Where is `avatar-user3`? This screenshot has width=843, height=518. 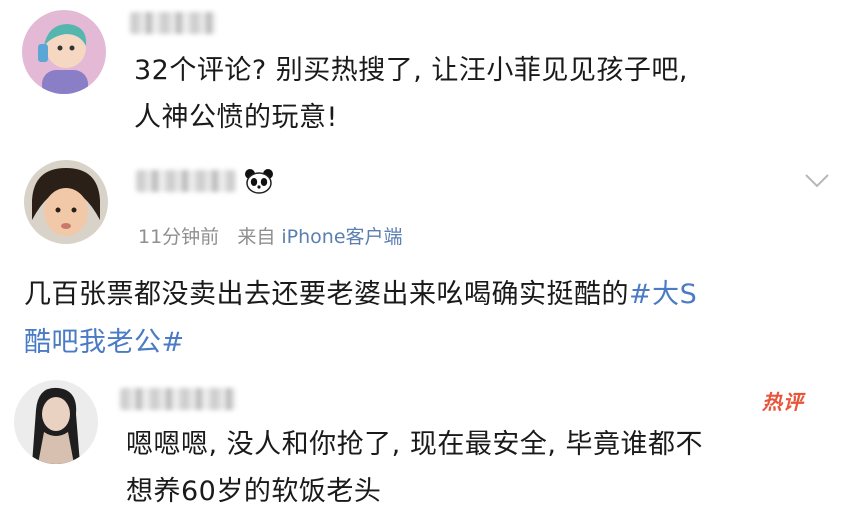
avatar-user3 is located at coordinates (56, 422).